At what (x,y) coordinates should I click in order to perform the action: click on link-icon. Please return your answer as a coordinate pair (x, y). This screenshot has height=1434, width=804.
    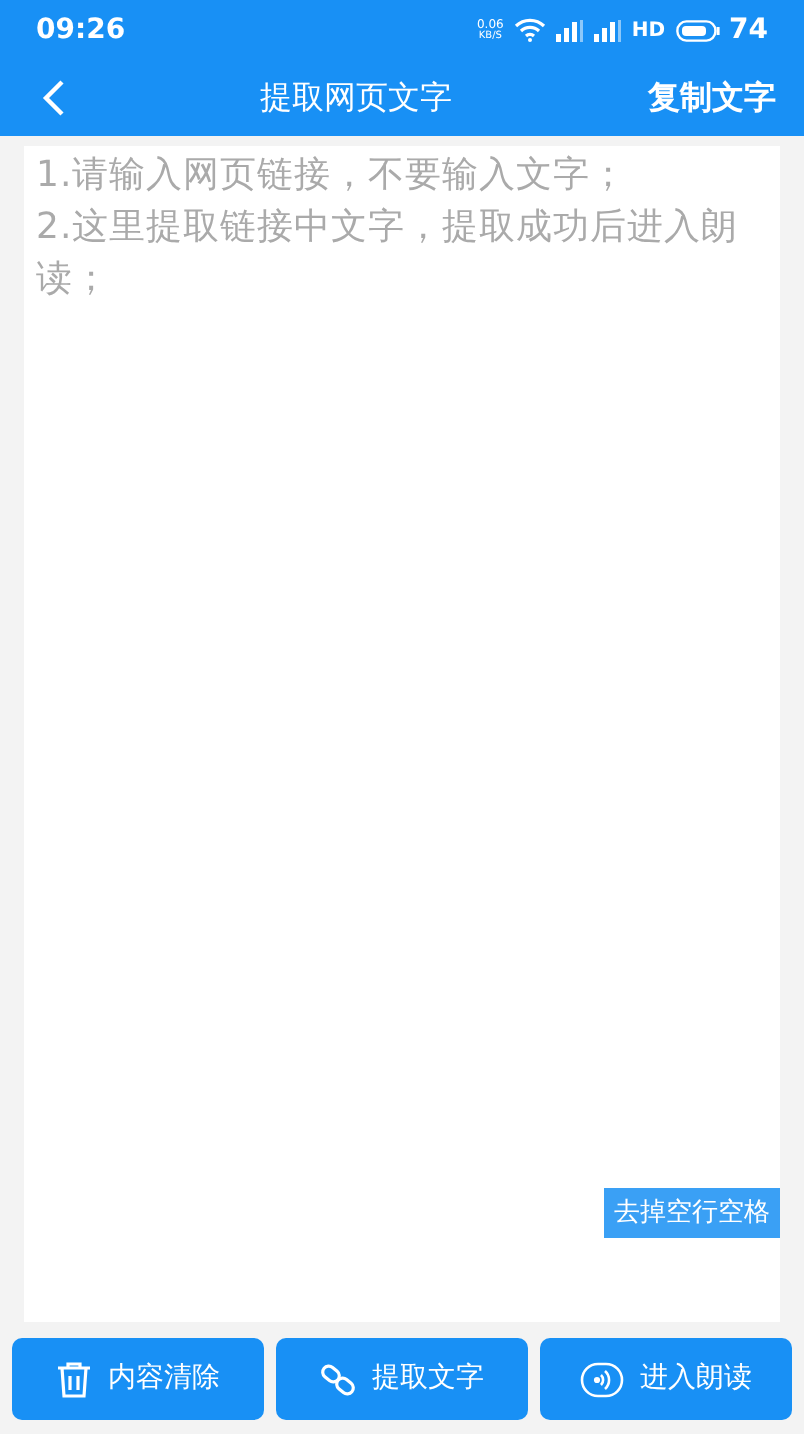
    Looking at the image, I should click on (338, 1379).